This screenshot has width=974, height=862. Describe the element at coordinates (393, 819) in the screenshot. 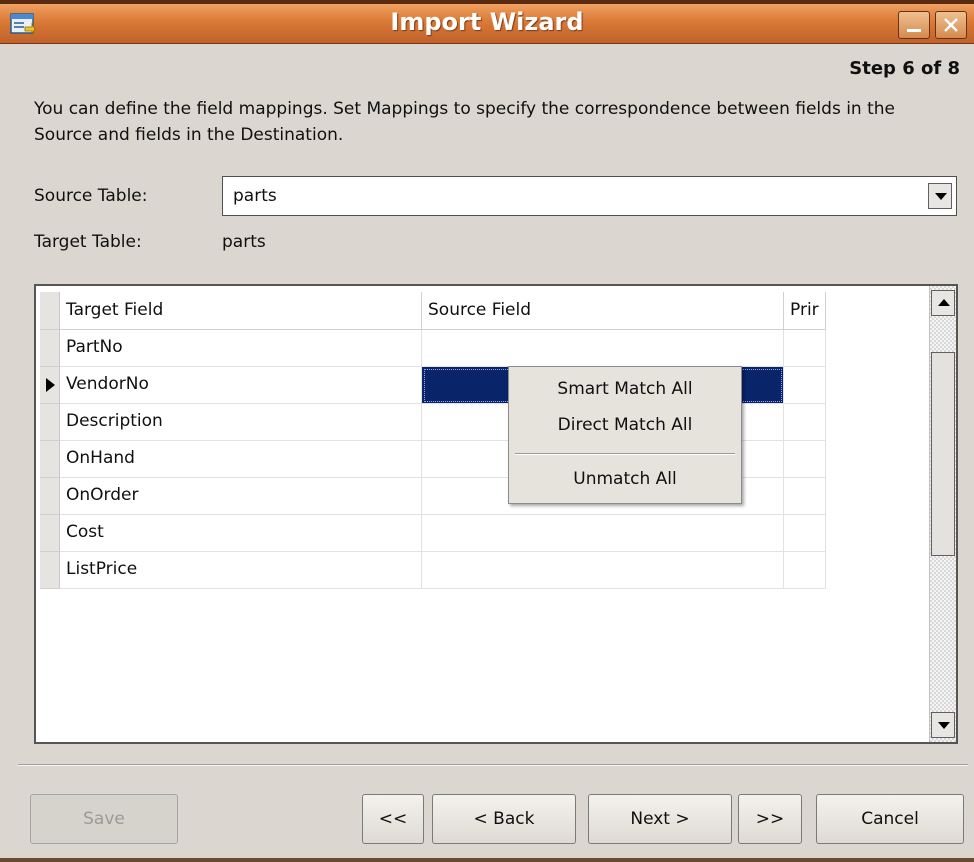

I see `first-step-button: <<` at that location.